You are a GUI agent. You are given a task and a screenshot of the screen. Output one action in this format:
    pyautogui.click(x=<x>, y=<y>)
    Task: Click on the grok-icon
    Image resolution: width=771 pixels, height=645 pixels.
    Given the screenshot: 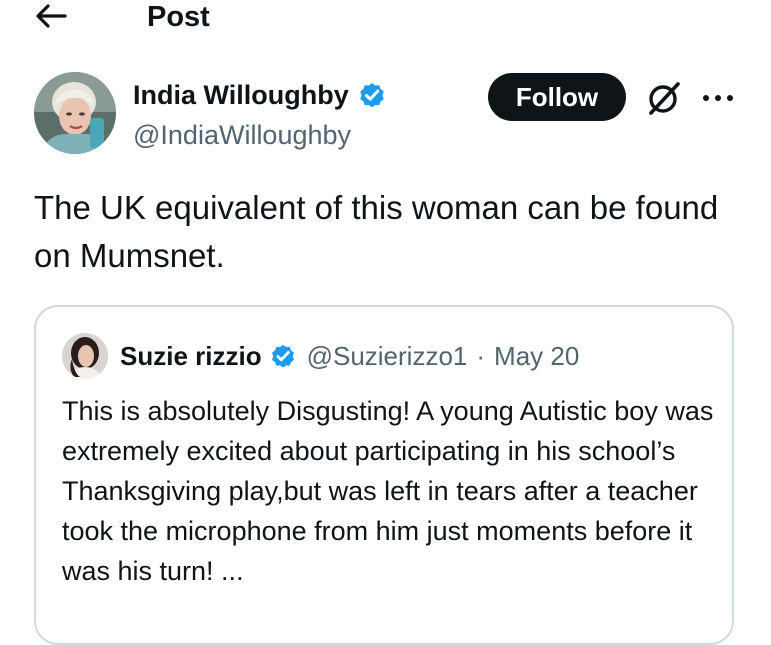 What is the action you would take?
    pyautogui.click(x=664, y=98)
    